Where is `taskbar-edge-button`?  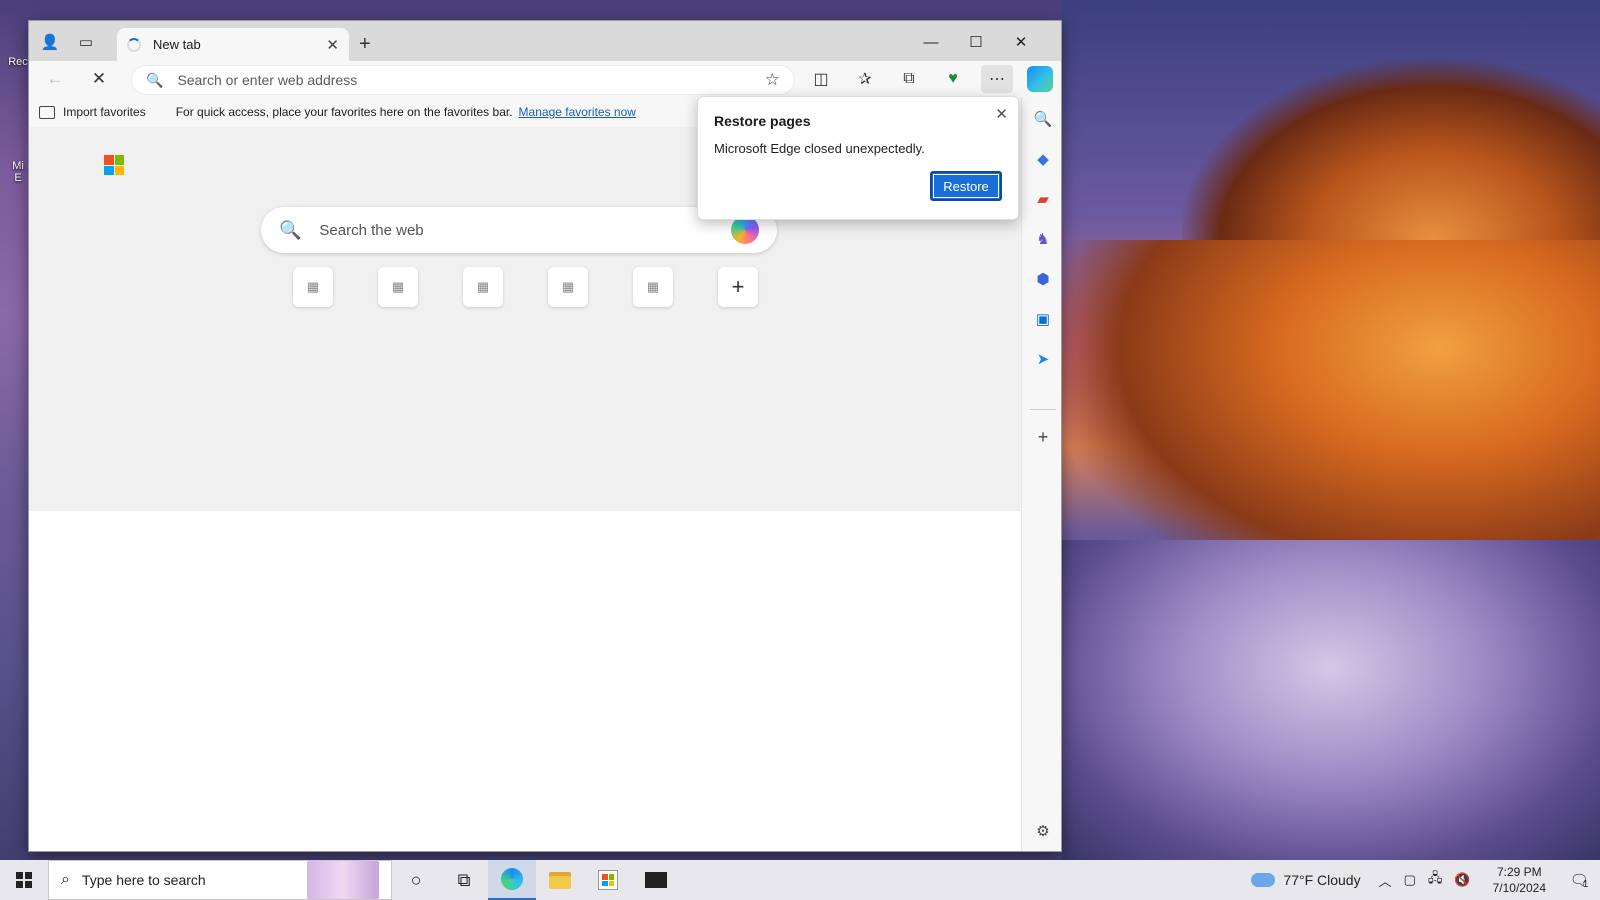
taskbar-edge-button is located at coordinates (512, 880).